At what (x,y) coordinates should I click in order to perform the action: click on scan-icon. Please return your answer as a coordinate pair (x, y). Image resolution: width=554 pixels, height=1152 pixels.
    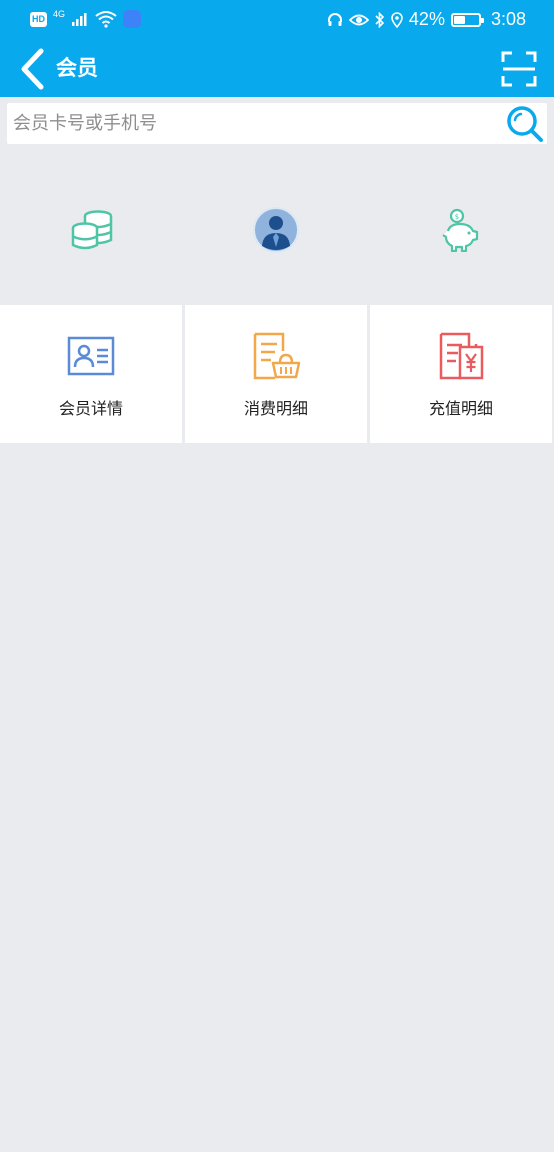
    Looking at the image, I should click on (519, 69).